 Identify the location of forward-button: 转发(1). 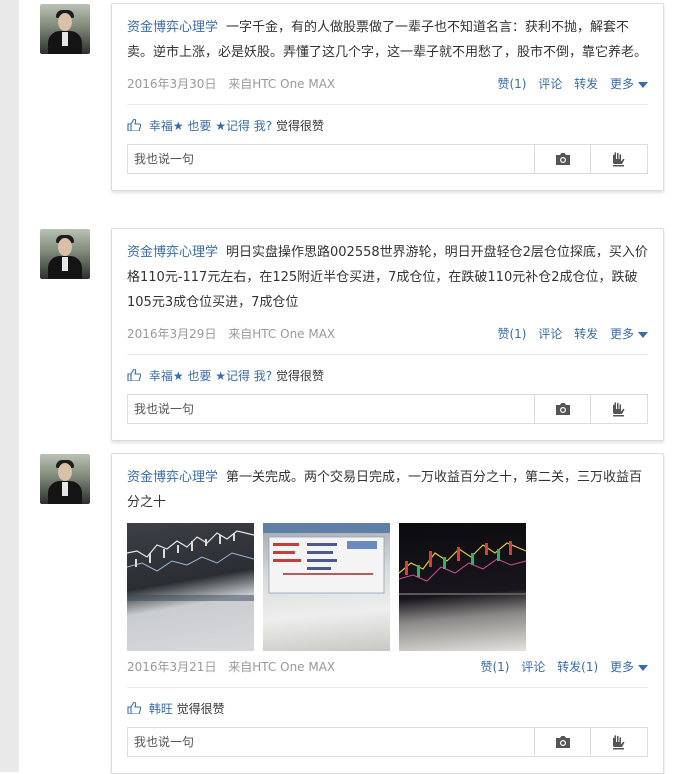
(577, 667).